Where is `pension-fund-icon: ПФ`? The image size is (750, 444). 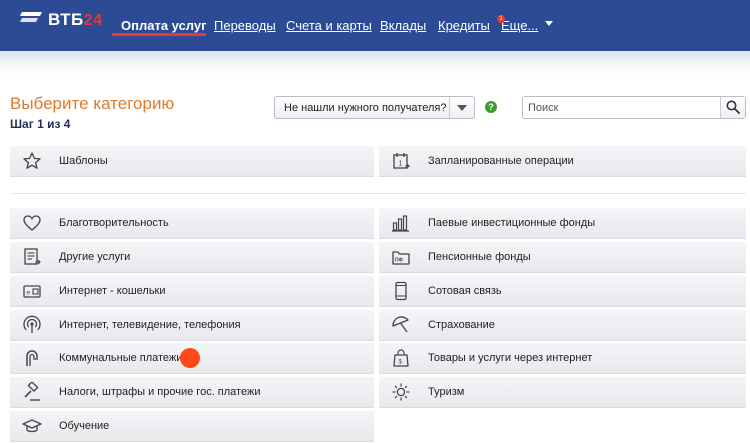
pension-fund-icon: ПФ is located at coordinates (401, 258).